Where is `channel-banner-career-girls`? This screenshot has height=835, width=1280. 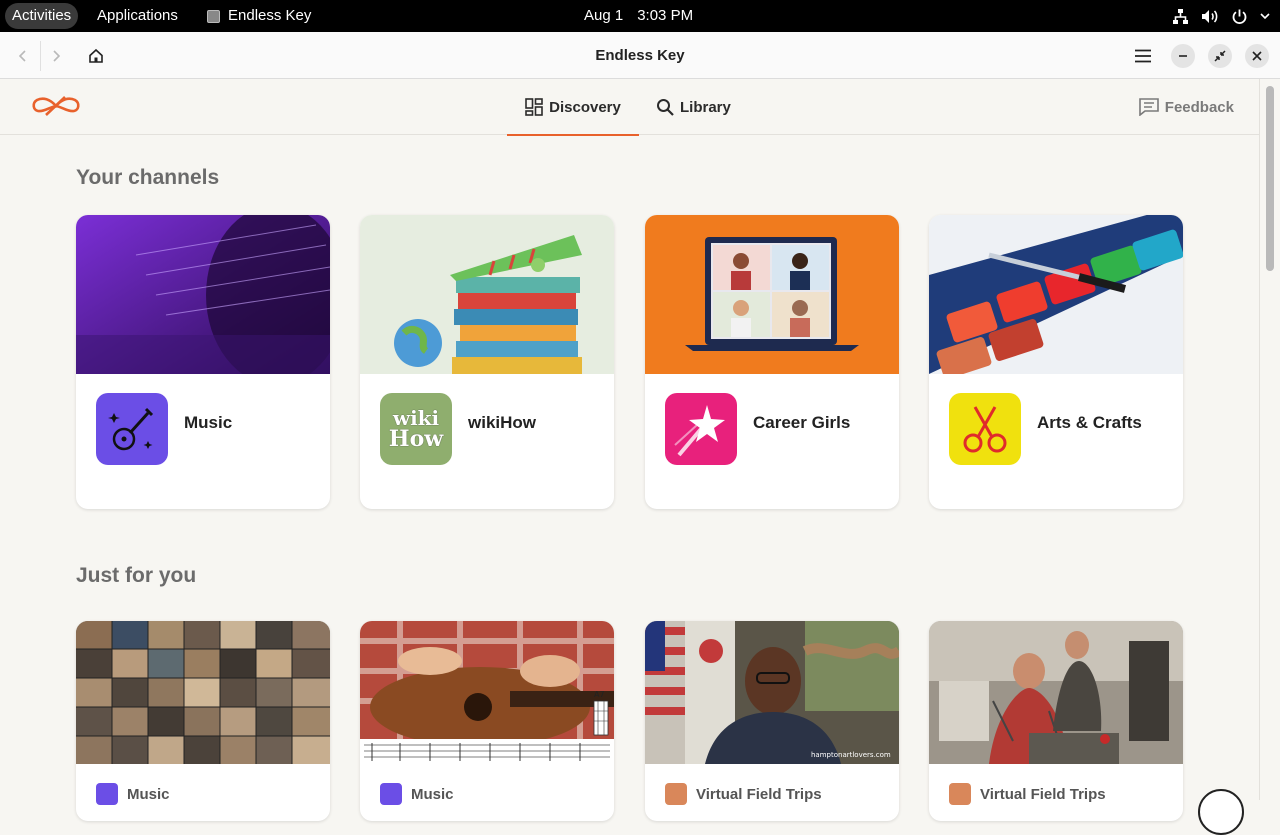 channel-banner-career-girls is located at coordinates (772, 294).